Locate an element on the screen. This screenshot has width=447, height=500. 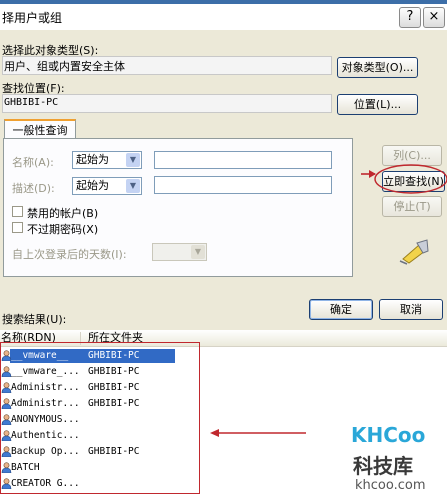
no-expire-password-checkbox is located at coordinates (17, 227).